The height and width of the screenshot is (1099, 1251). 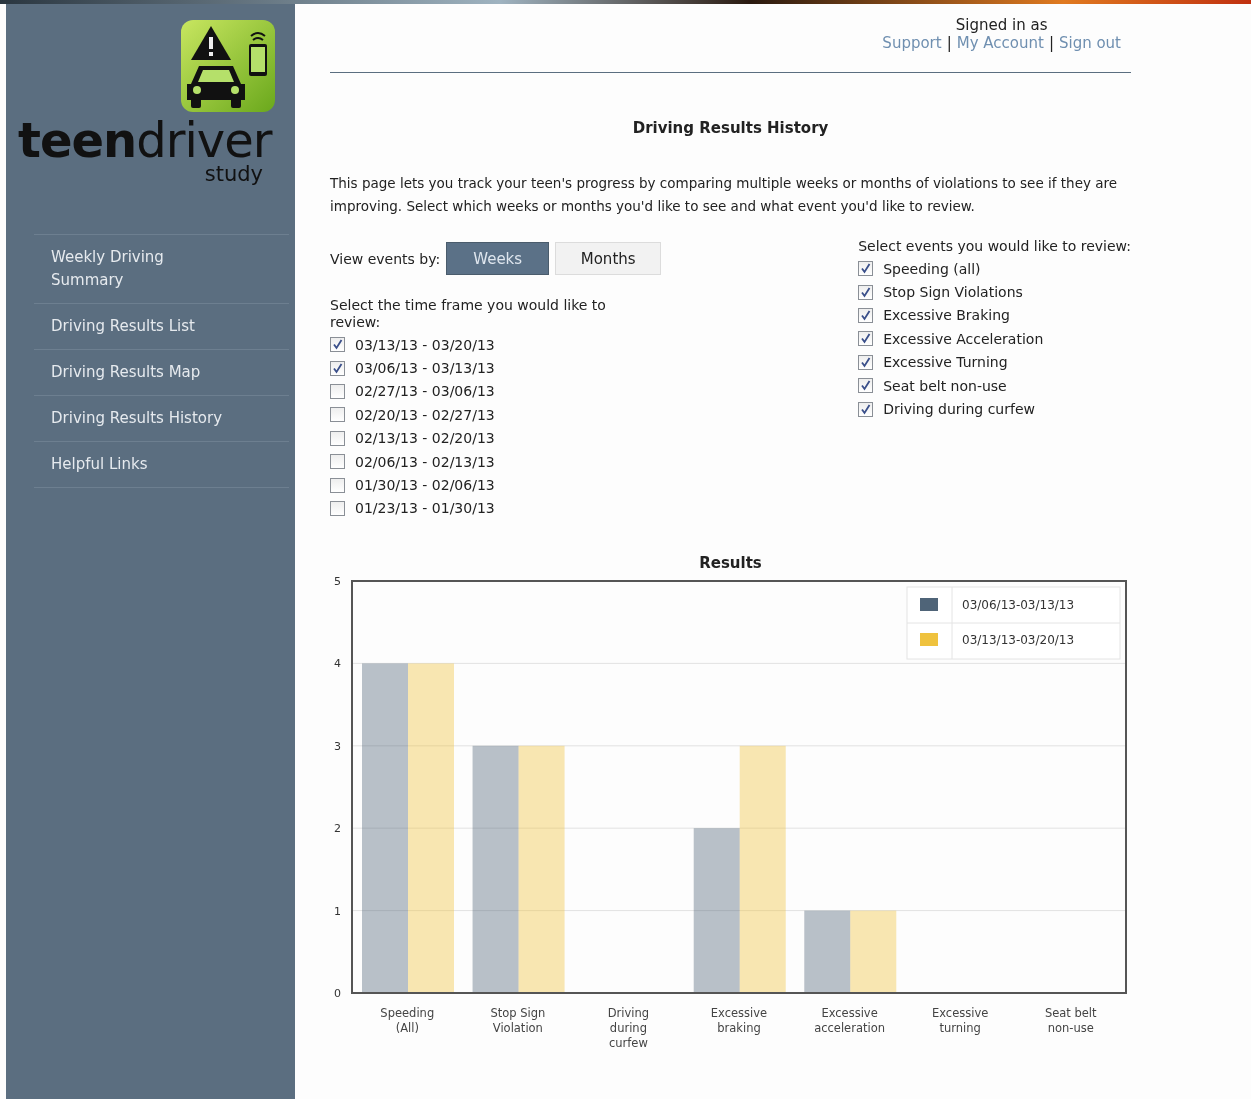 What do you see at coordinates (425, 438) in the screenshot?
I see `checkbox-label: 02/13/13 - 02/20/13` at bounding box center [425, 438].